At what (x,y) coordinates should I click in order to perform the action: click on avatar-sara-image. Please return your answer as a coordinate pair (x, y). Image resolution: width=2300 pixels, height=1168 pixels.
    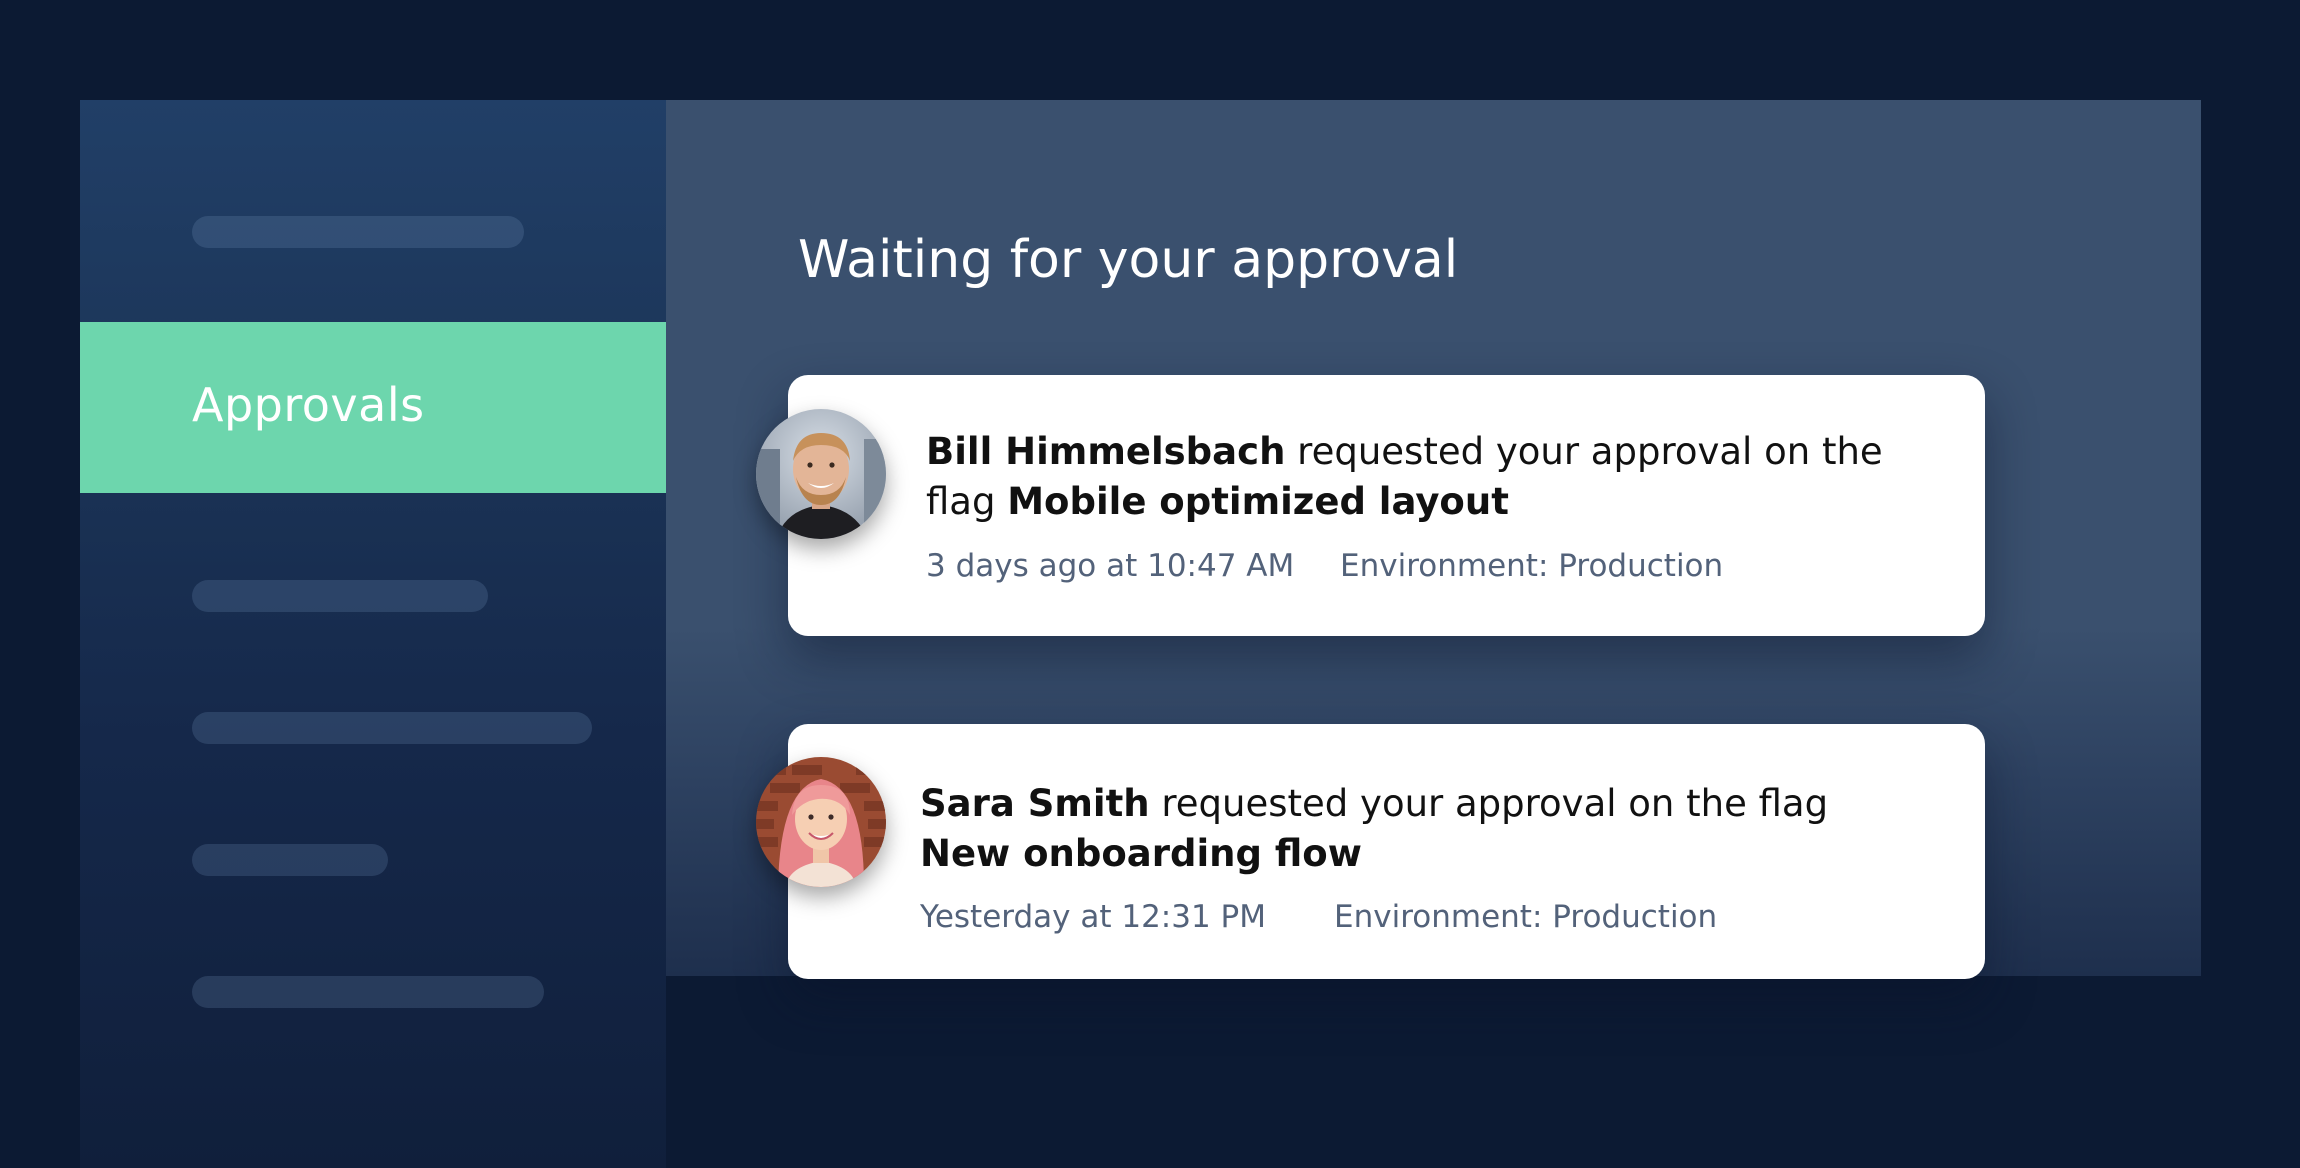
    Looking at the image, I should click on (821, 822).